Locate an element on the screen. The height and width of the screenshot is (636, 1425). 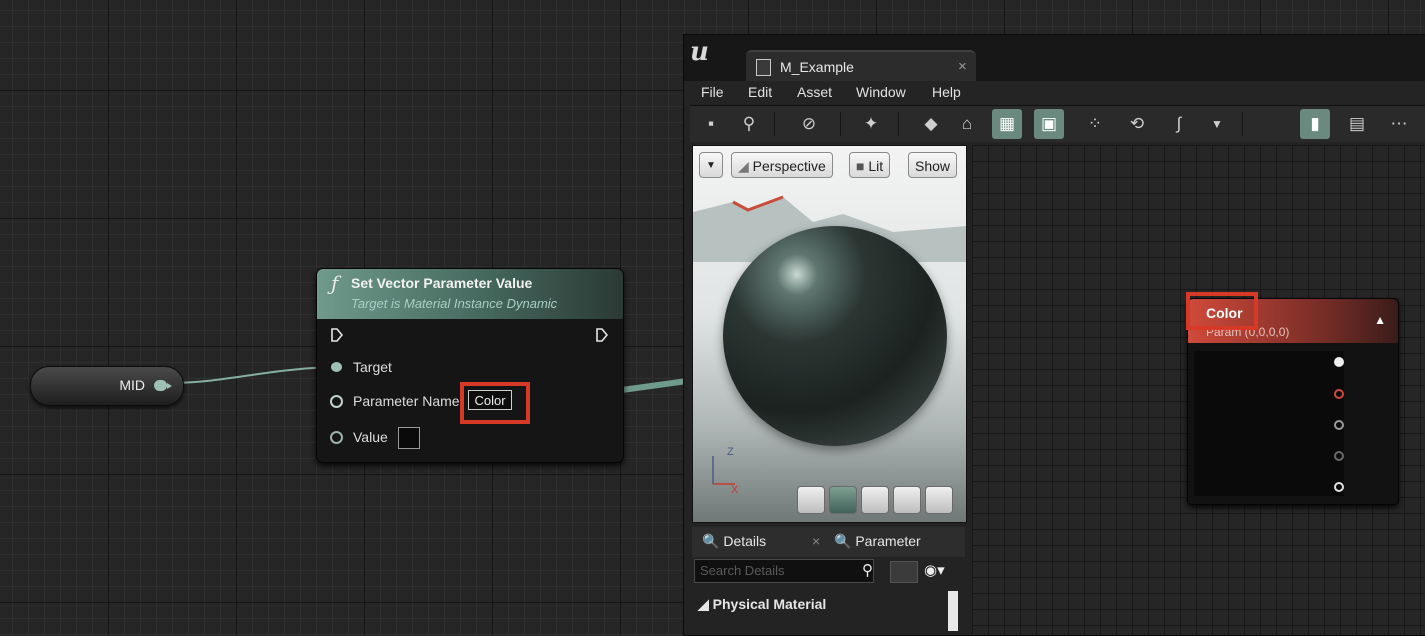
output-rgb-pin is located at coordinates (1339, 362).